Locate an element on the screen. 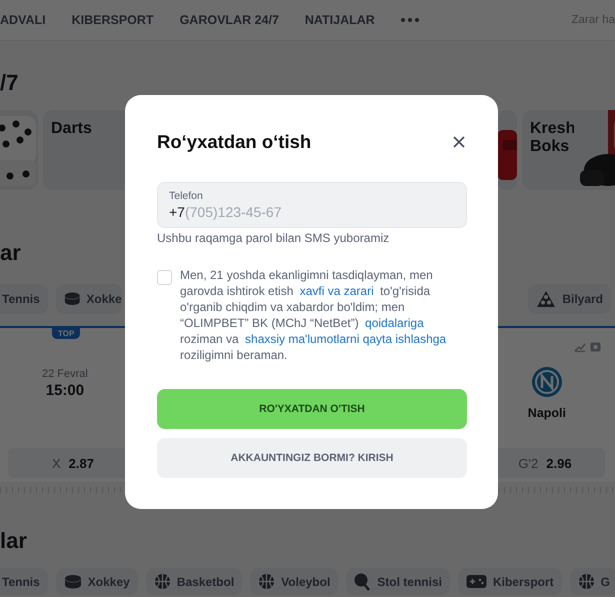 This screenshot has width=615, height=597. phone-prefix: +7 is located at coordinates (177, 212).